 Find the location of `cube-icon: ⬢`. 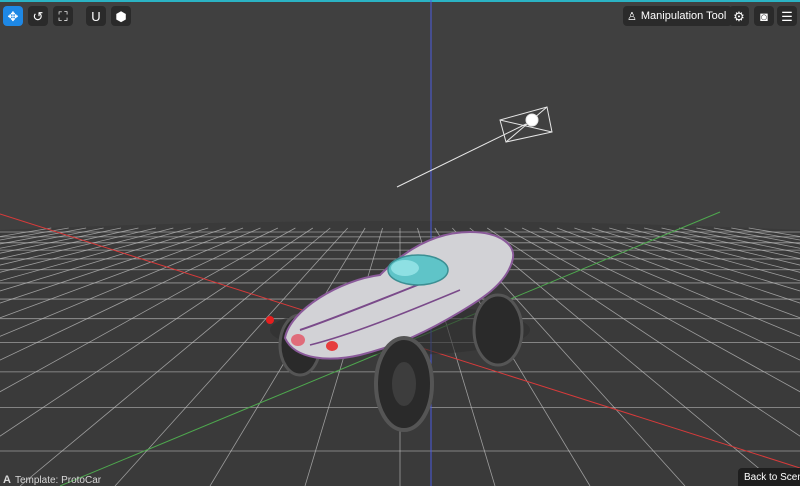

cube-icon: ⬢ is located at coordinates (121, 16).